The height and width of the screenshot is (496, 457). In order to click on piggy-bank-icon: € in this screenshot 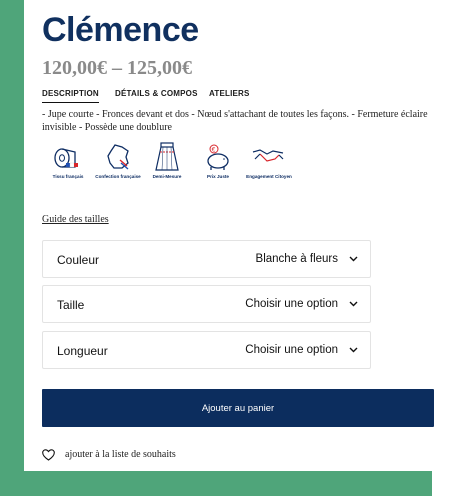, I will do `click(218, 157)`.